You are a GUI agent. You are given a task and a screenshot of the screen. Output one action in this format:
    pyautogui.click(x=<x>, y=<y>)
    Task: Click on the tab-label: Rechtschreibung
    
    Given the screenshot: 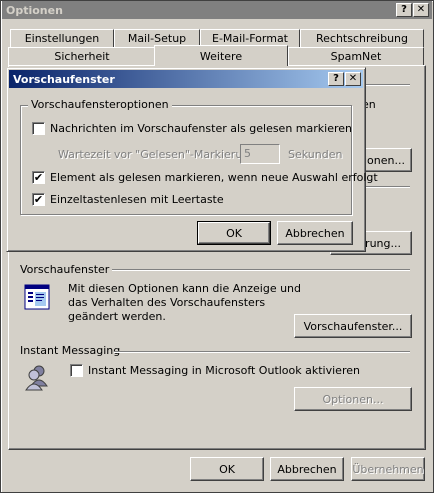 What is the action you would take?
    pyautogui.click(x=361, y=38)
    